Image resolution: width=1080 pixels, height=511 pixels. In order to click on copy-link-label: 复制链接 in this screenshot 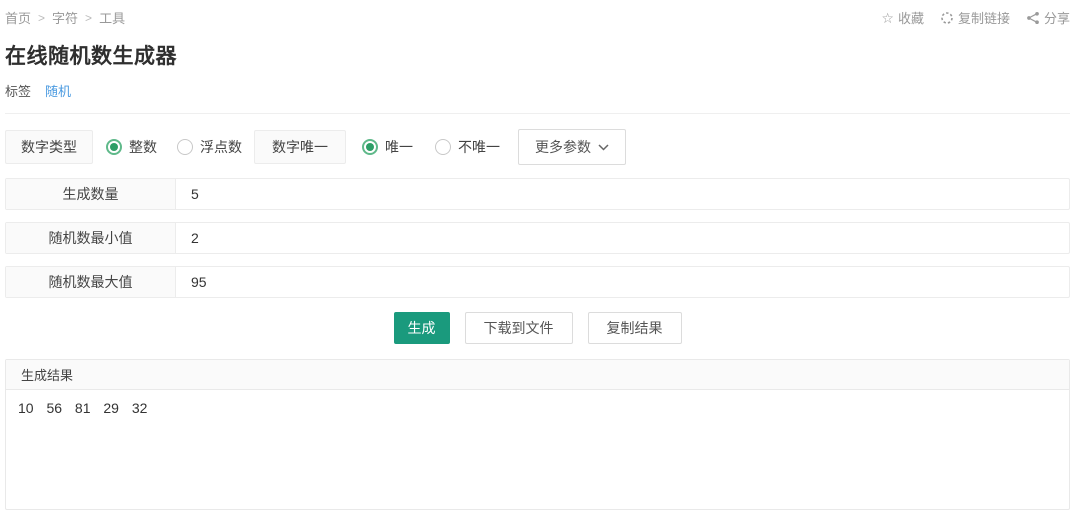, I will do `click(983, 18)`.